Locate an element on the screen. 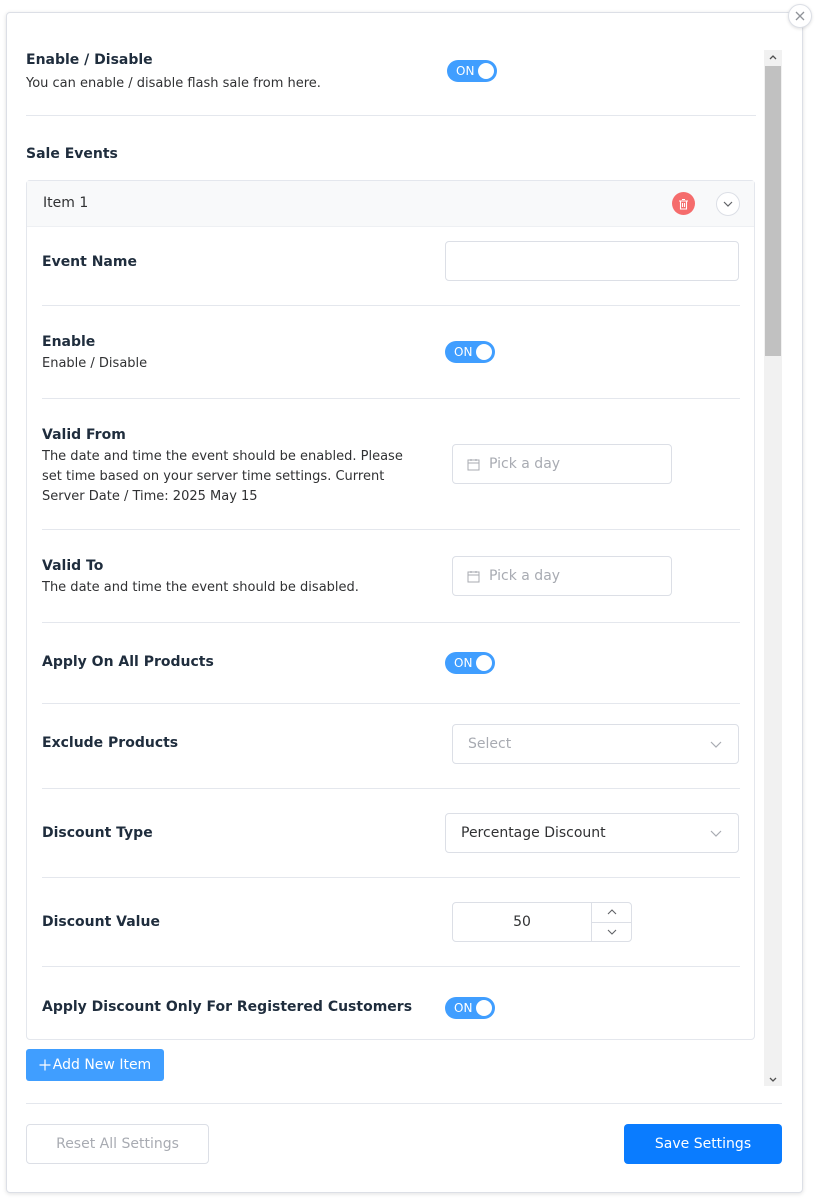 The width and height of the screenshot is (817, 1198). discount-type-select: Percentage Discount is located at coordinates (592, 833).